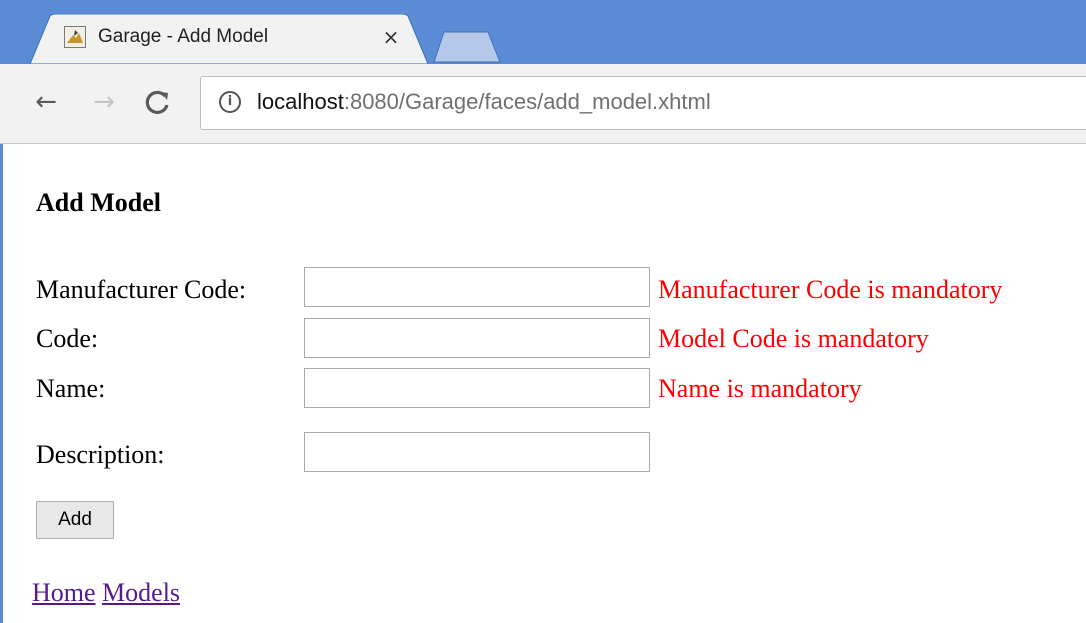 This screenshot has width=1086, height=623. What do you see at coordinates (760, 388) in the screenshot?
I see `name-error: Name is mandatory` at bounding box center [760, 388].